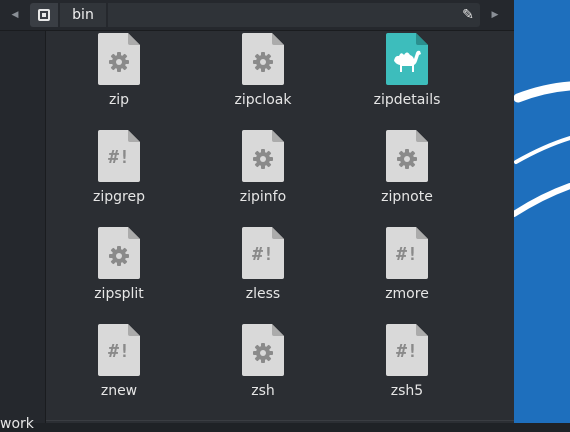 Image resolution: width=570 pixels, height=432 pixels. What do you see at coordinates (119, 391) in the screenshot?
I see `file-name-label: znew` at bounding box center [119, 391].